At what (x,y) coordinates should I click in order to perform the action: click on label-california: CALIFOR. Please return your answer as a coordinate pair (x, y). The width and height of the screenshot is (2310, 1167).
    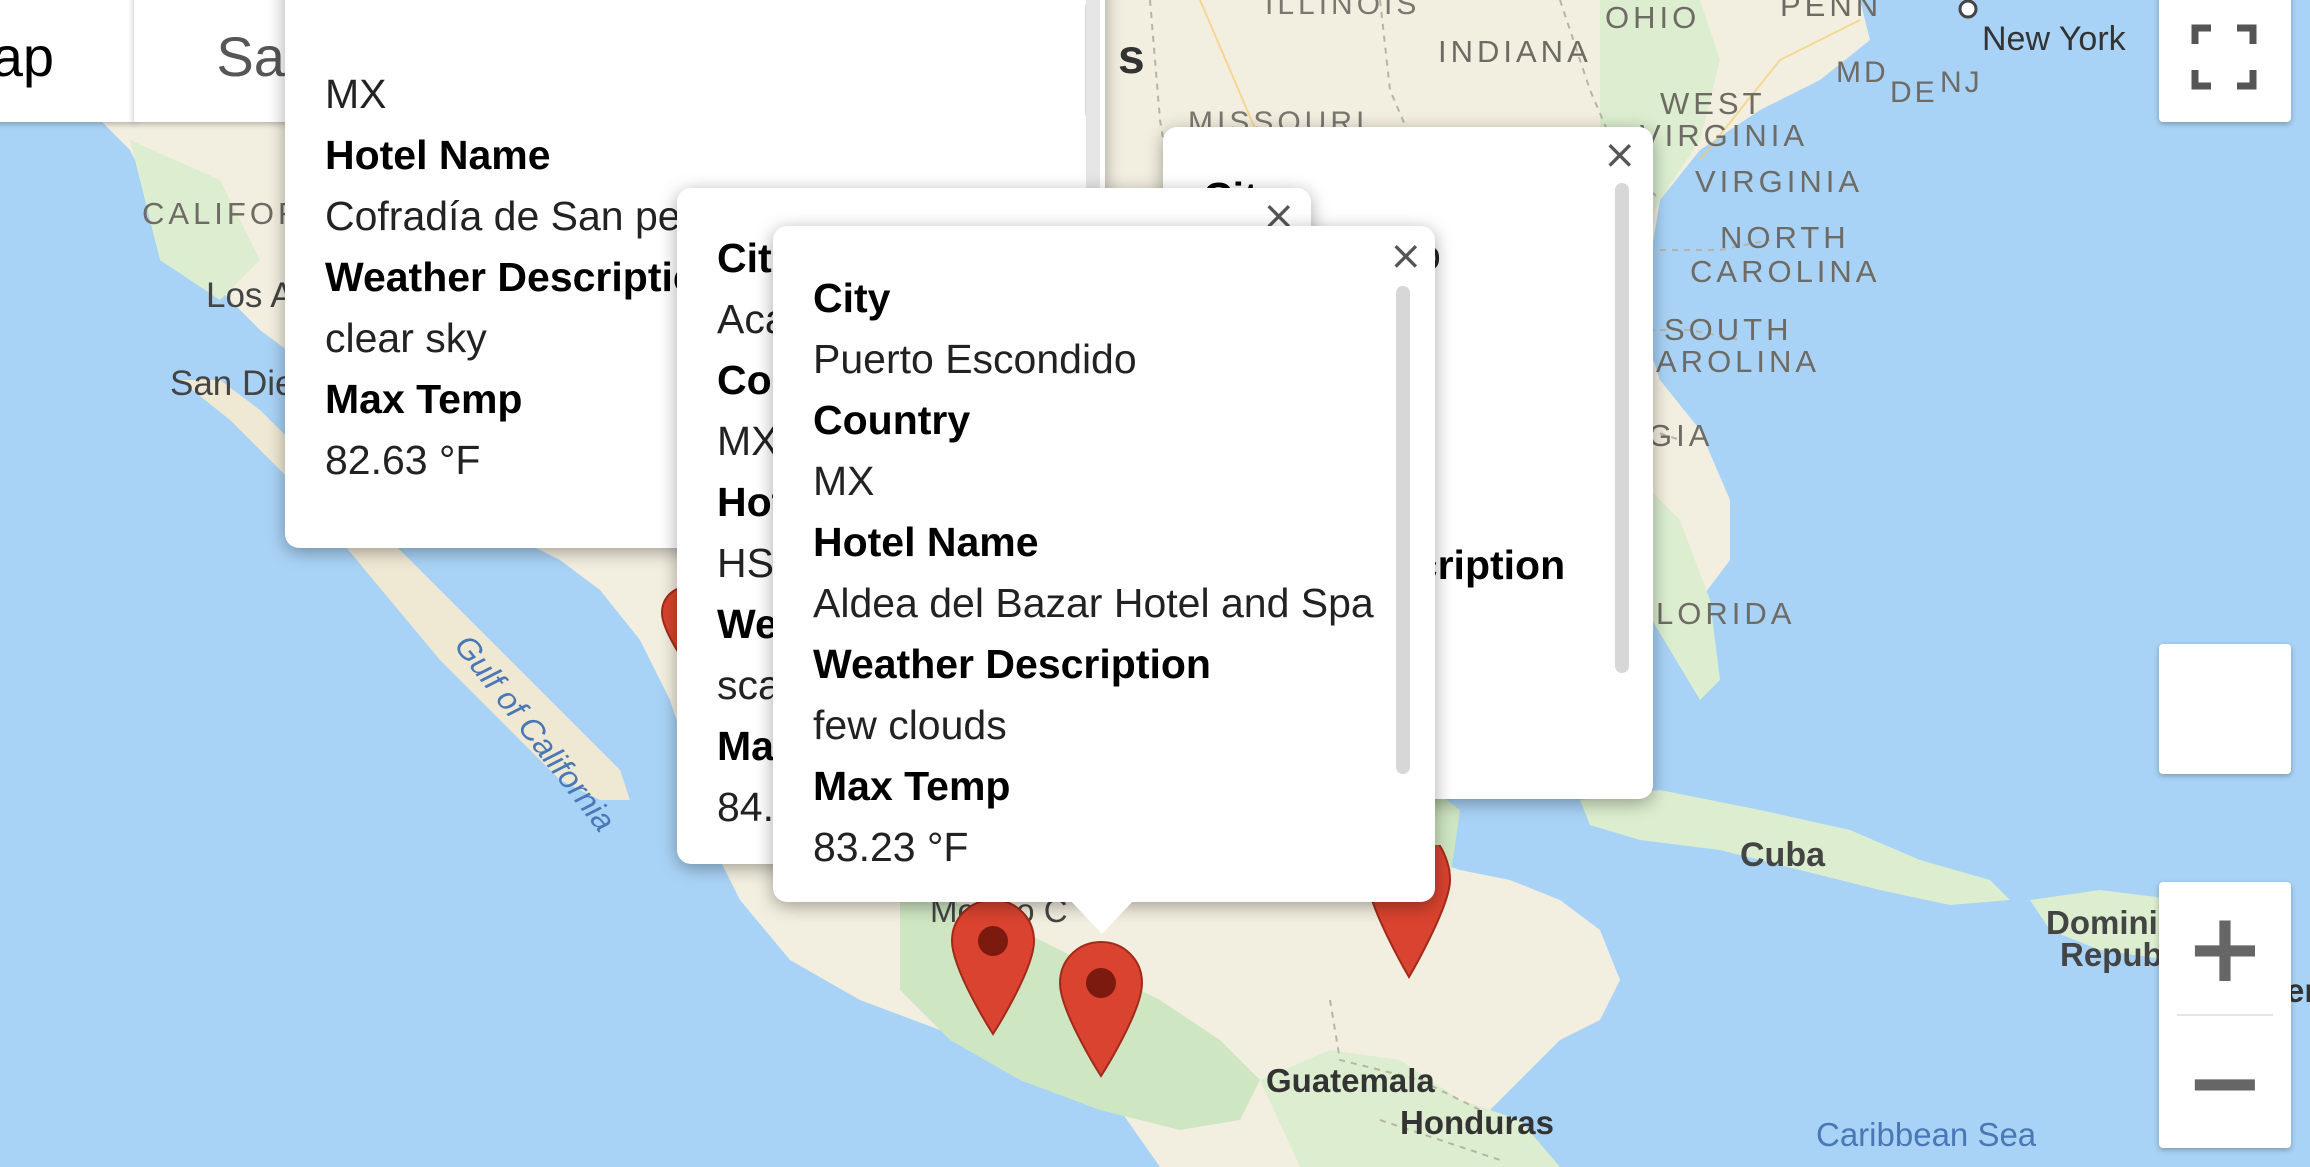
    Looking at the image, I should click on (223, 213).